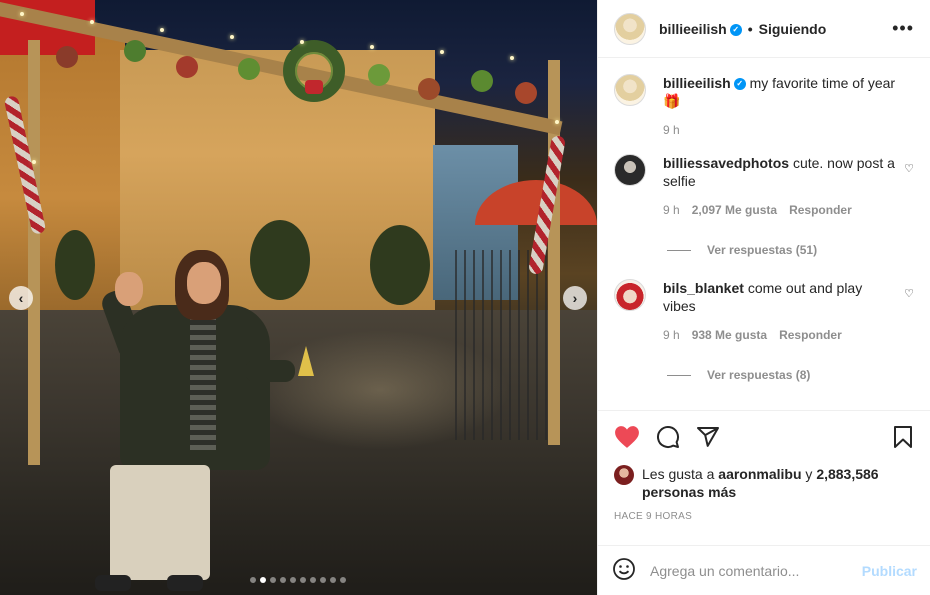 This screenshot has height=595, width=930. I want to click on carousel-next-button: ›, so click(575, 298).